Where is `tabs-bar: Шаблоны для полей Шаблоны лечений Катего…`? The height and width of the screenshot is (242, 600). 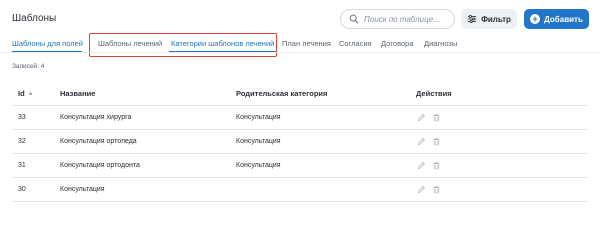
tabs-bar: Шаблоны для полей Шаблоны лечений Катего… is located at coordinates (234, 45).